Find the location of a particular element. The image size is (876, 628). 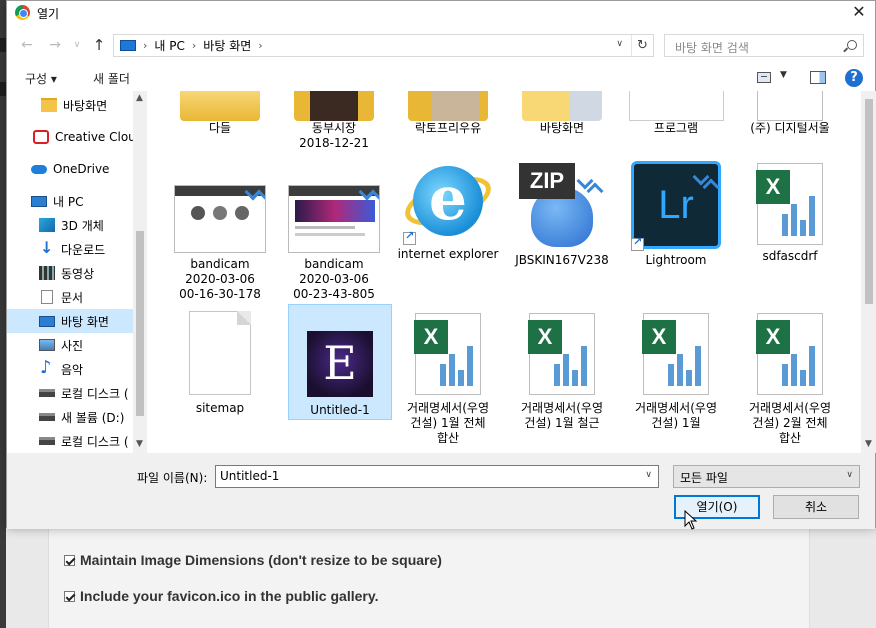

sidebar-item-videos: 동영상 is located at coordinates (70, 273).